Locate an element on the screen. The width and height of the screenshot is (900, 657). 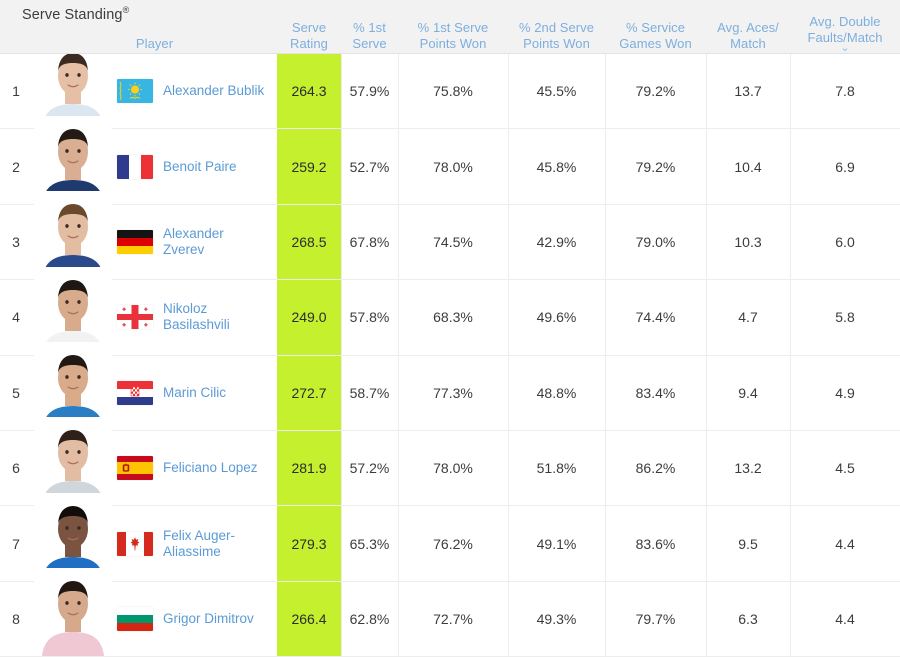
rank-number: 2 is located at coordinates (16, 166).